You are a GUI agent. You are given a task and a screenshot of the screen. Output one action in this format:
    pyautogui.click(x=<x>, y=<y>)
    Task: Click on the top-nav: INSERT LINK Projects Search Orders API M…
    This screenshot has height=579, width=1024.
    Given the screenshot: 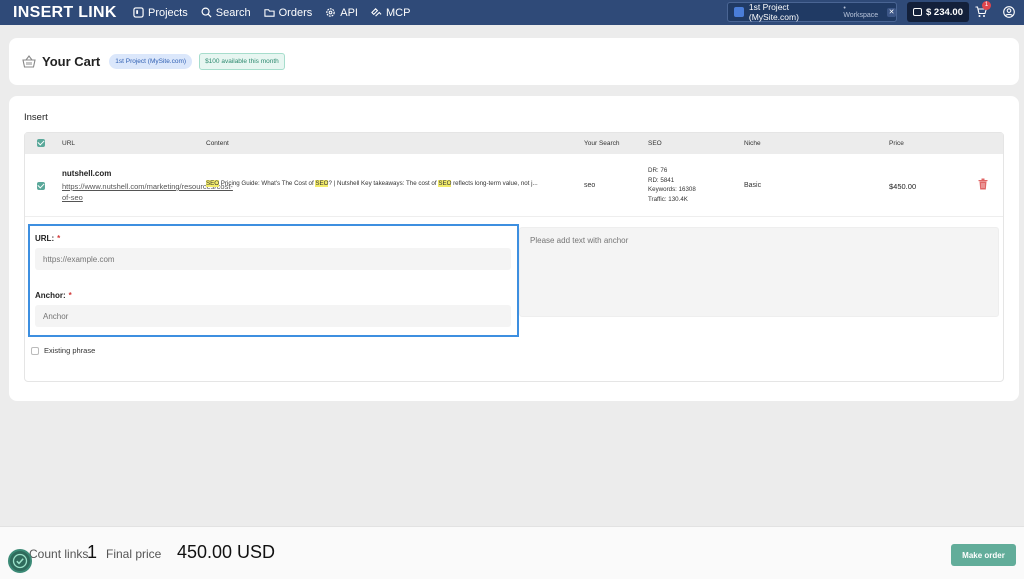 What is the action you would take?
    pyautogui.click(x=512, y=12)
    